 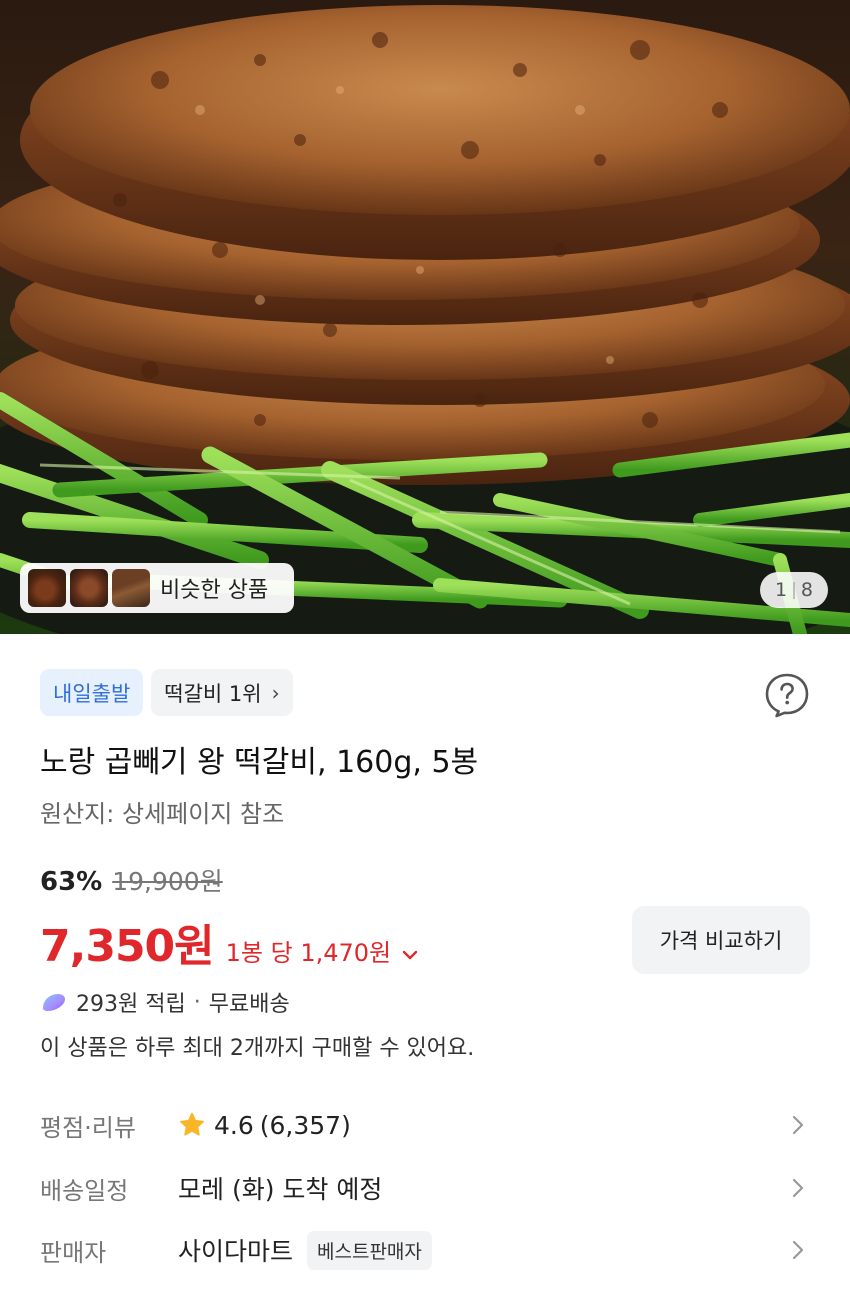 I want to click on benefits-row: 293원 적립 · 무료배송, so click(x=165, y=1002).